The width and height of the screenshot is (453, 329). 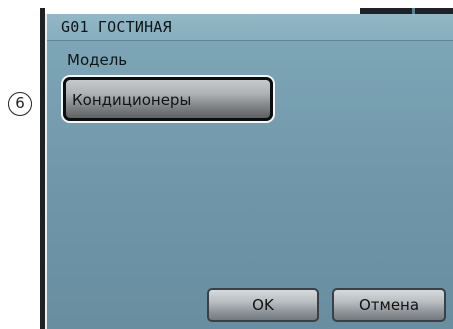 I want to click on screen-edge, so click(x=46, y=171).